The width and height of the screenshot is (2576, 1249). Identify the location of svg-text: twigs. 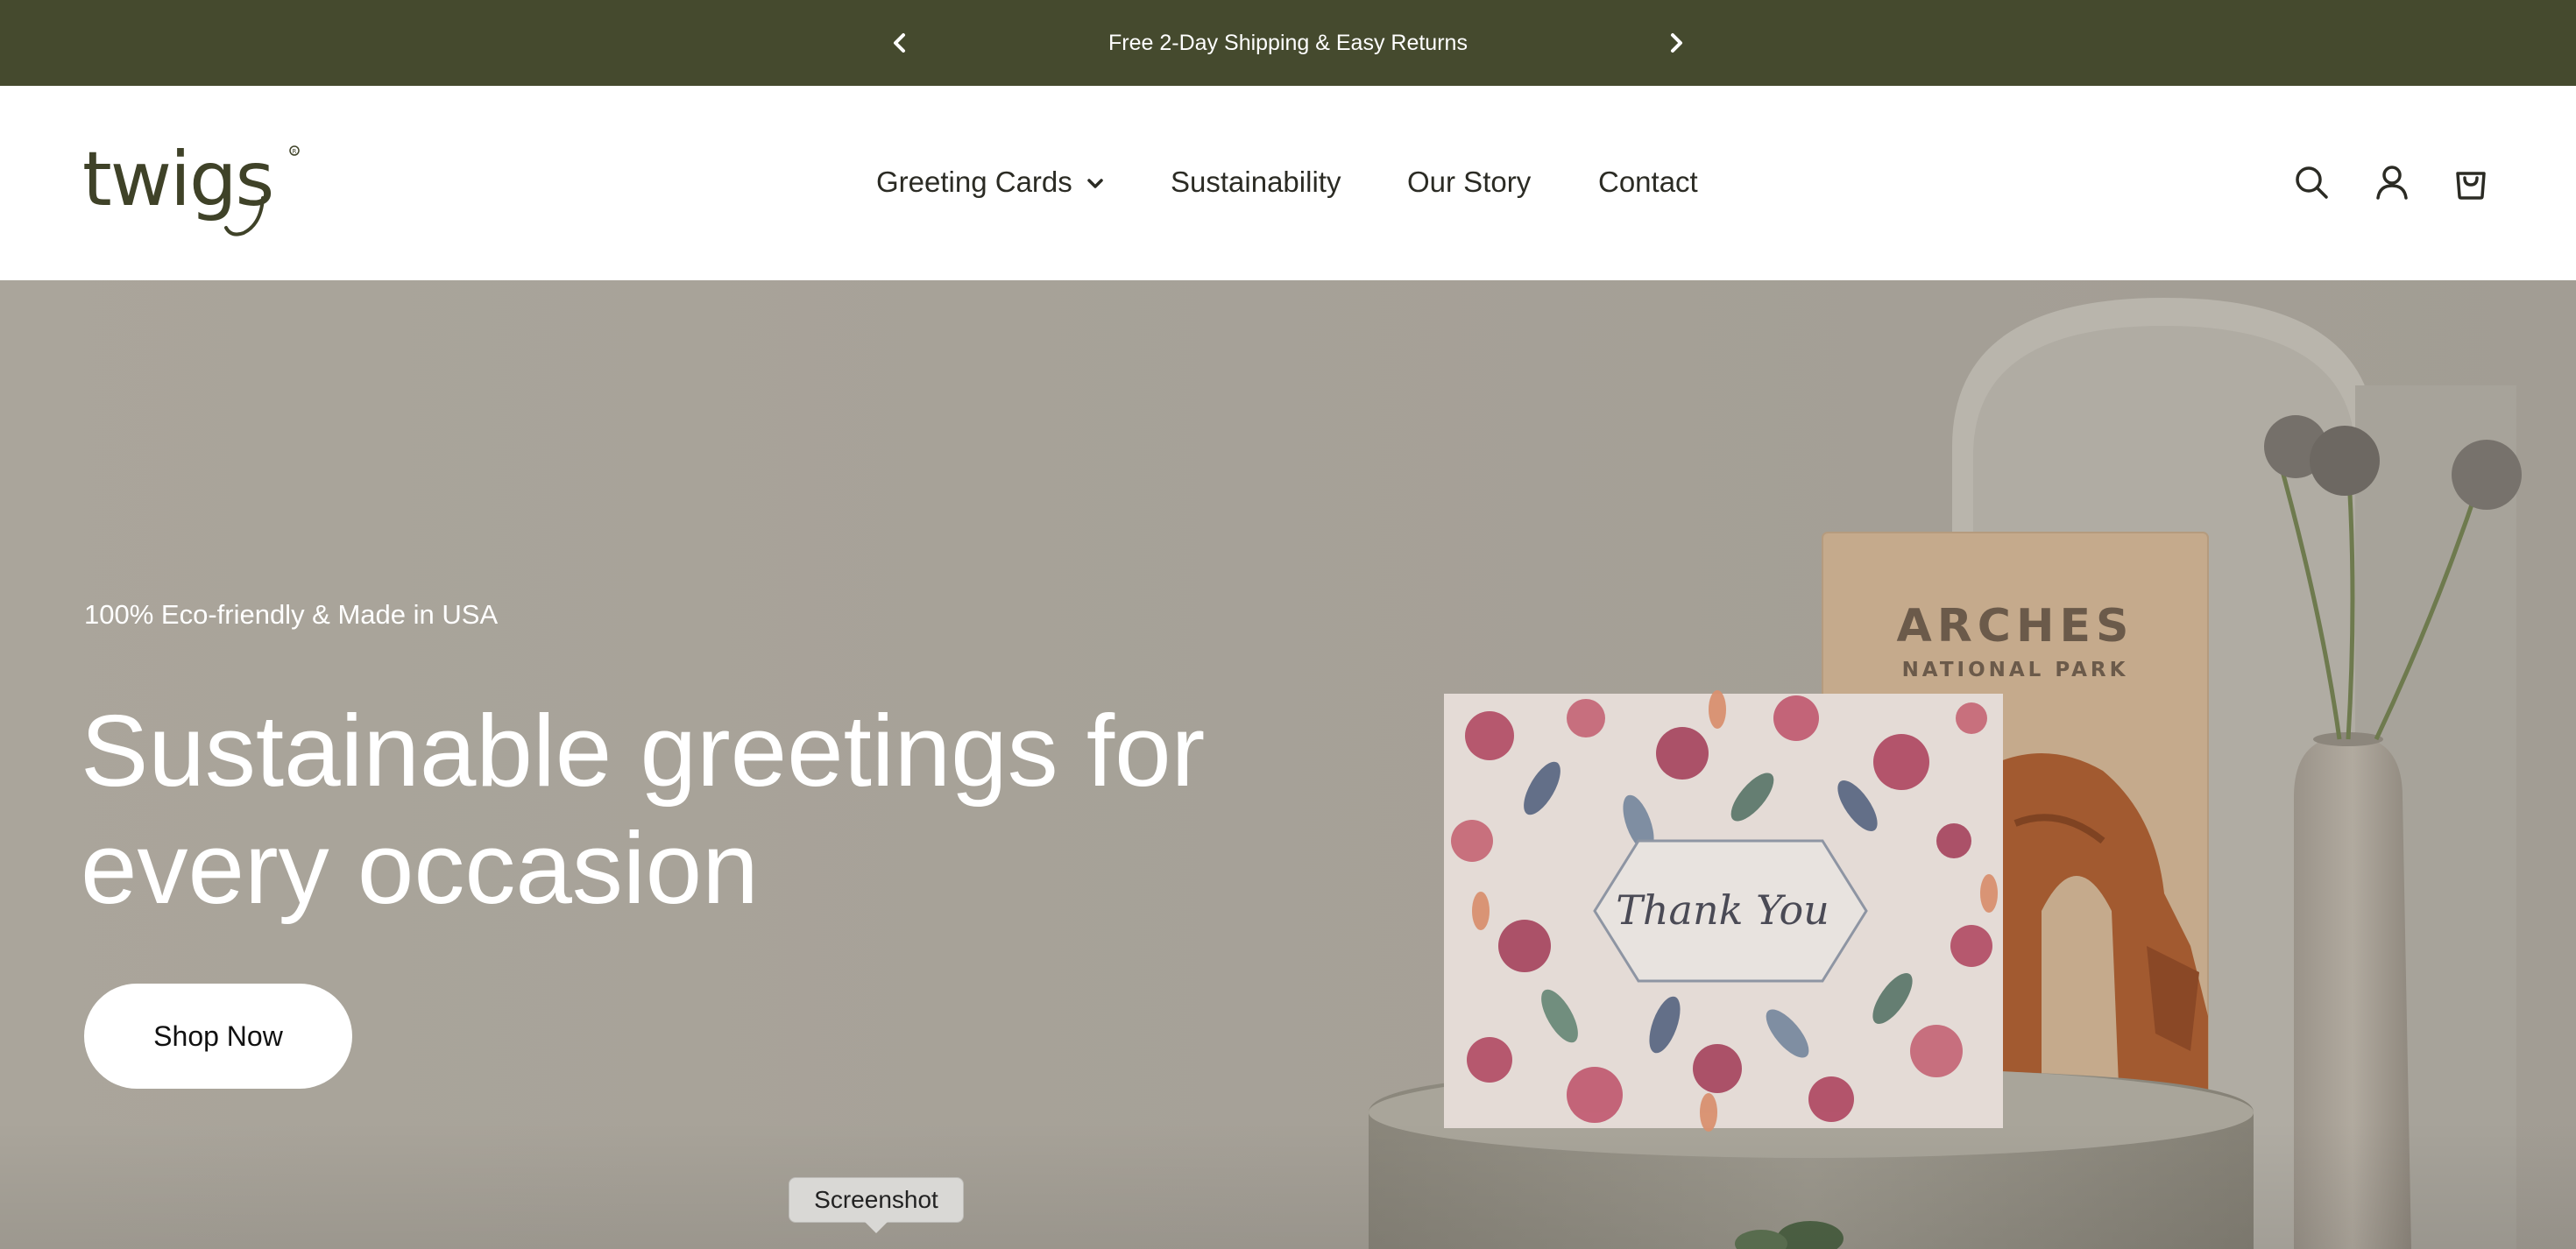
(177, 182).